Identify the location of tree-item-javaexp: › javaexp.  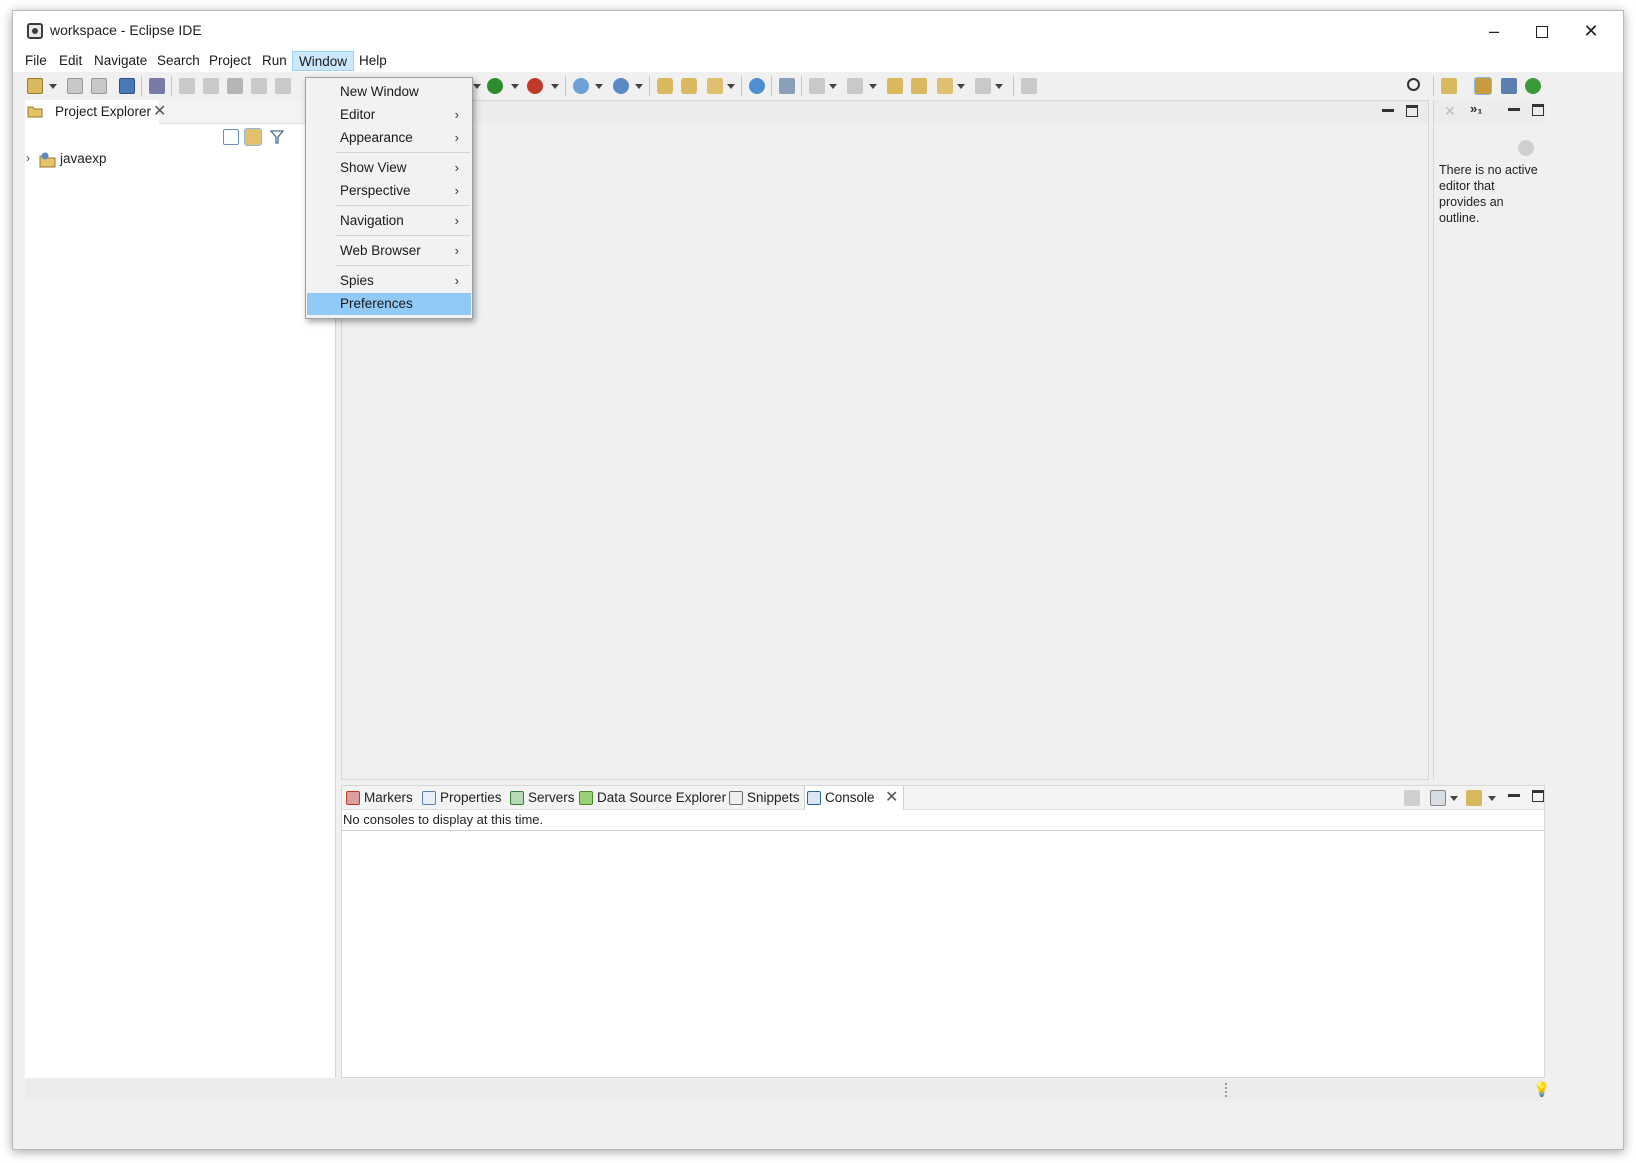
(175, 160).